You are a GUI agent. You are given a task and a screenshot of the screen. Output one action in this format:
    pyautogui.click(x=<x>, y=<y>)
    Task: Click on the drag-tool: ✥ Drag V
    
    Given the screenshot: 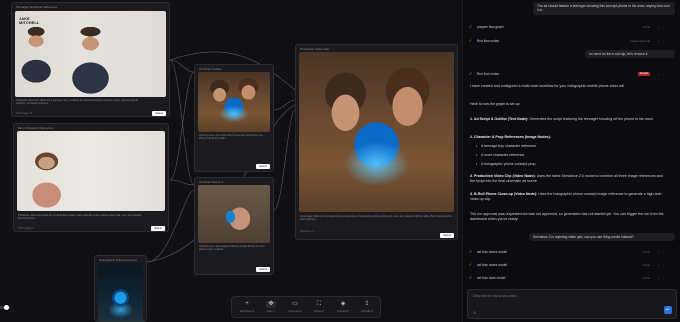 What is the action you would take?
    pyautogui.click(x=271, y=308)
    